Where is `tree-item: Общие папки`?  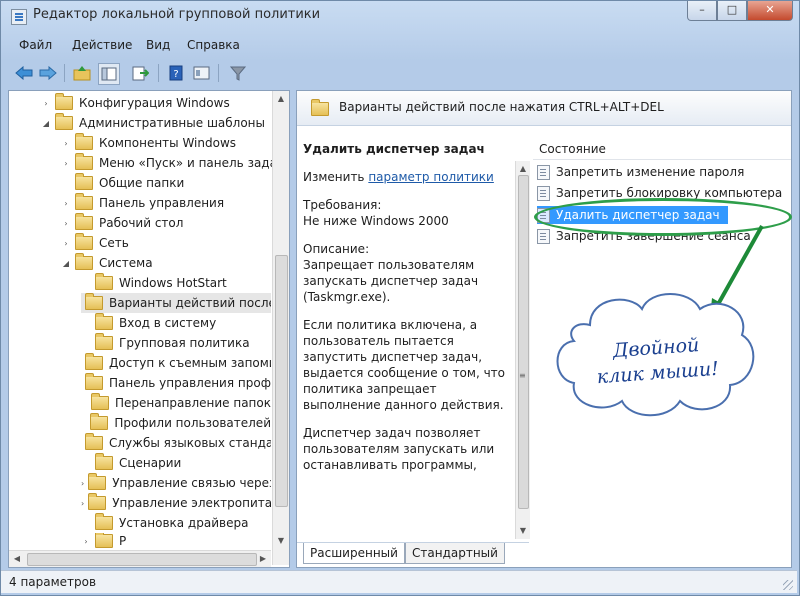
tree-item: Общие папки is located at coordinates (122, 183).